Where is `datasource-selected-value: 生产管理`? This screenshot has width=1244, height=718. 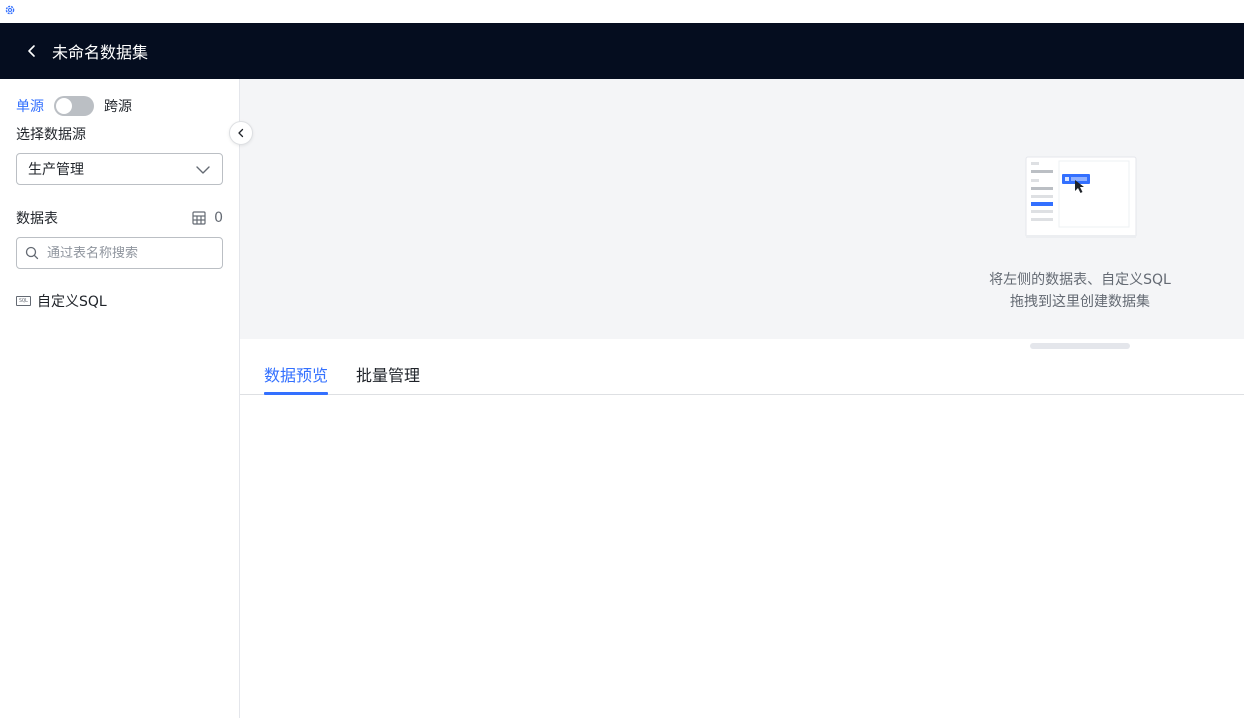 datasource-selected-value: 生产管理 is located at coordinates (56, 170).